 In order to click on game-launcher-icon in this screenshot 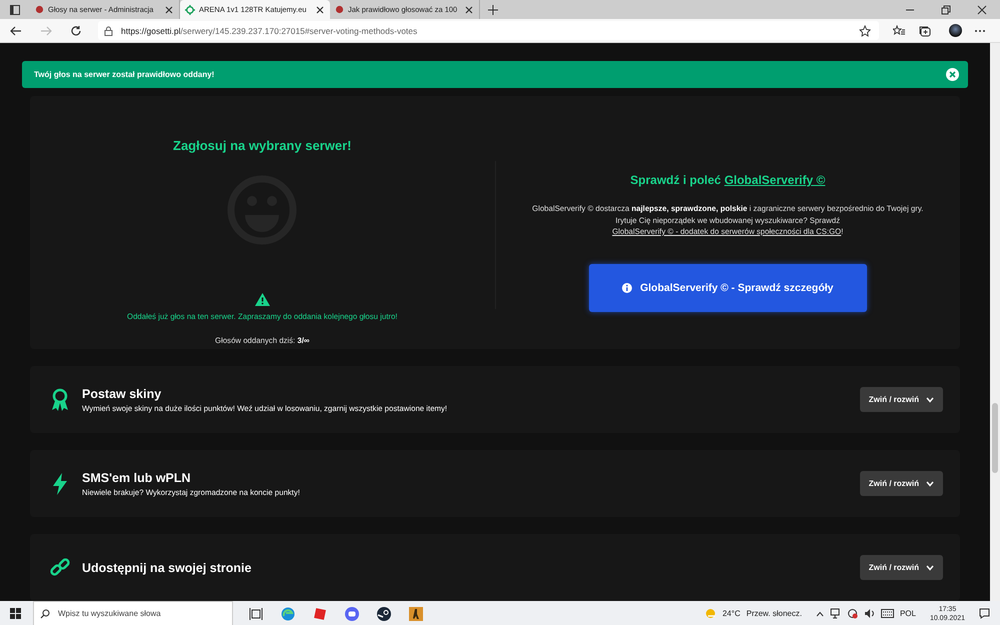, I will do `click(384, 613)`.